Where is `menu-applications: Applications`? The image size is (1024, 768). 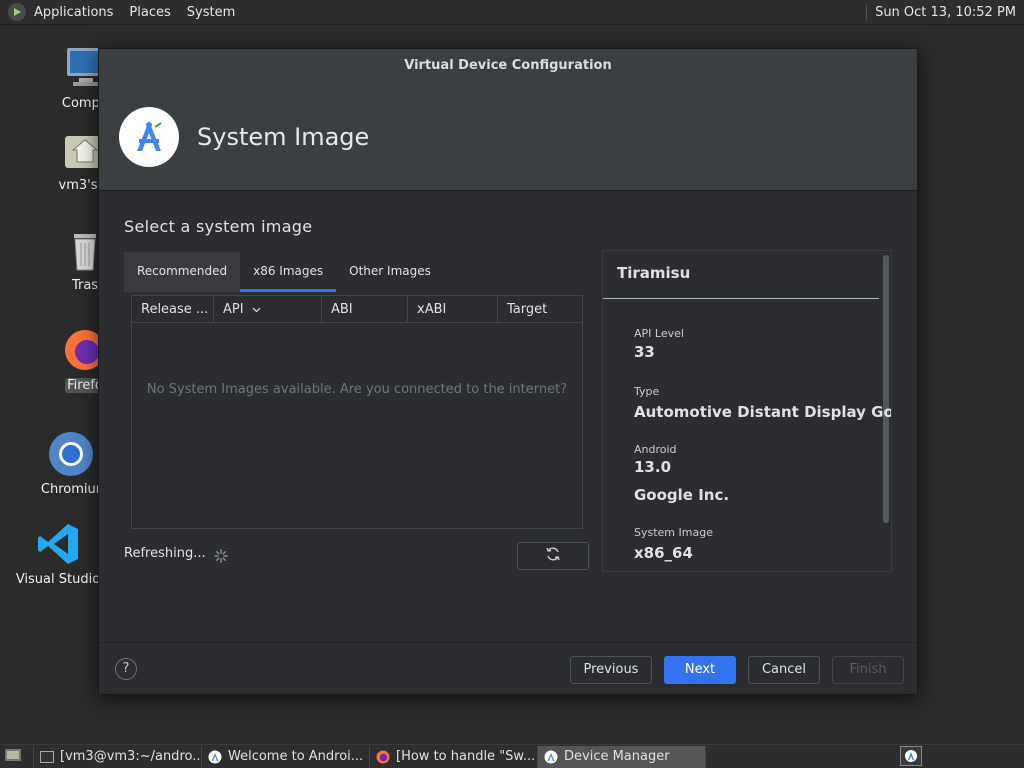
menu-applications: Applications is located at coordinates (73, 12).